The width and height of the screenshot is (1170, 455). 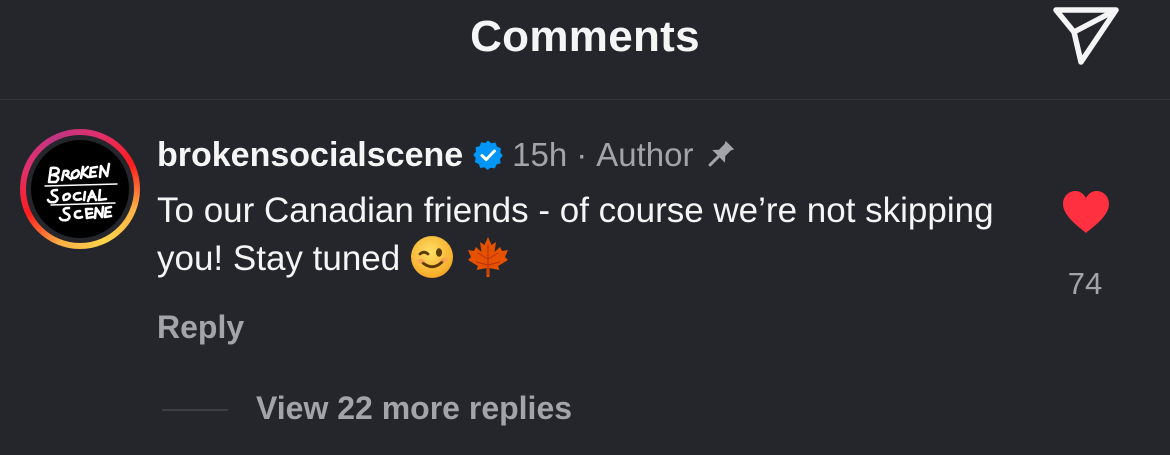 I want to click on winking-face-icon, so click(x=432, y=257).